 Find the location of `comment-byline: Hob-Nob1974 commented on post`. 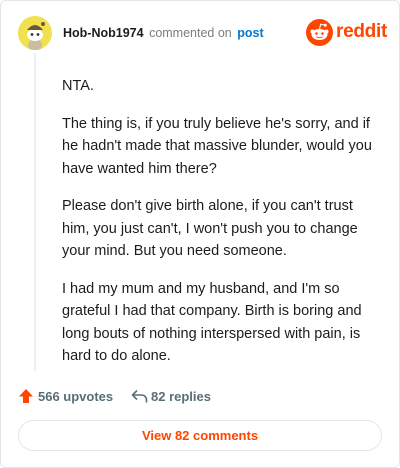

comment-byline: Hob-Nob1974 commented on post is located at coordinates (163, 33).